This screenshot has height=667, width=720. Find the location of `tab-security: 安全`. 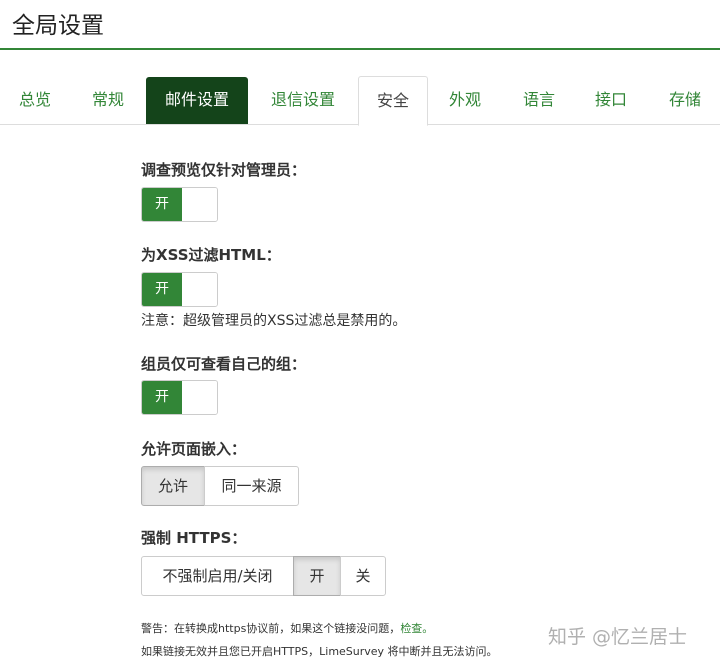

tab-security: 安全 is located at coordinates (393, 101).